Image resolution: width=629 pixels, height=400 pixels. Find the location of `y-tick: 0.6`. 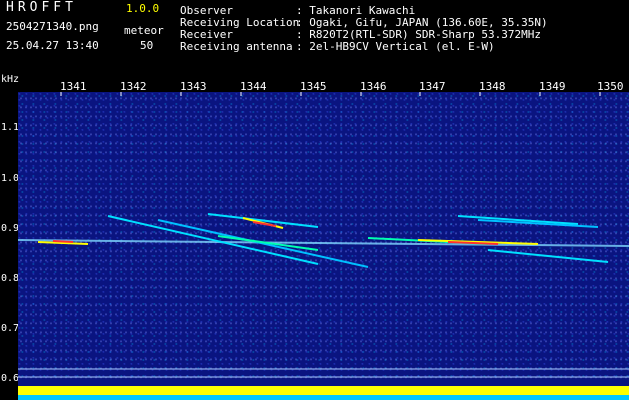

y-tick: 0.6 is located at coordinates (10, 378).